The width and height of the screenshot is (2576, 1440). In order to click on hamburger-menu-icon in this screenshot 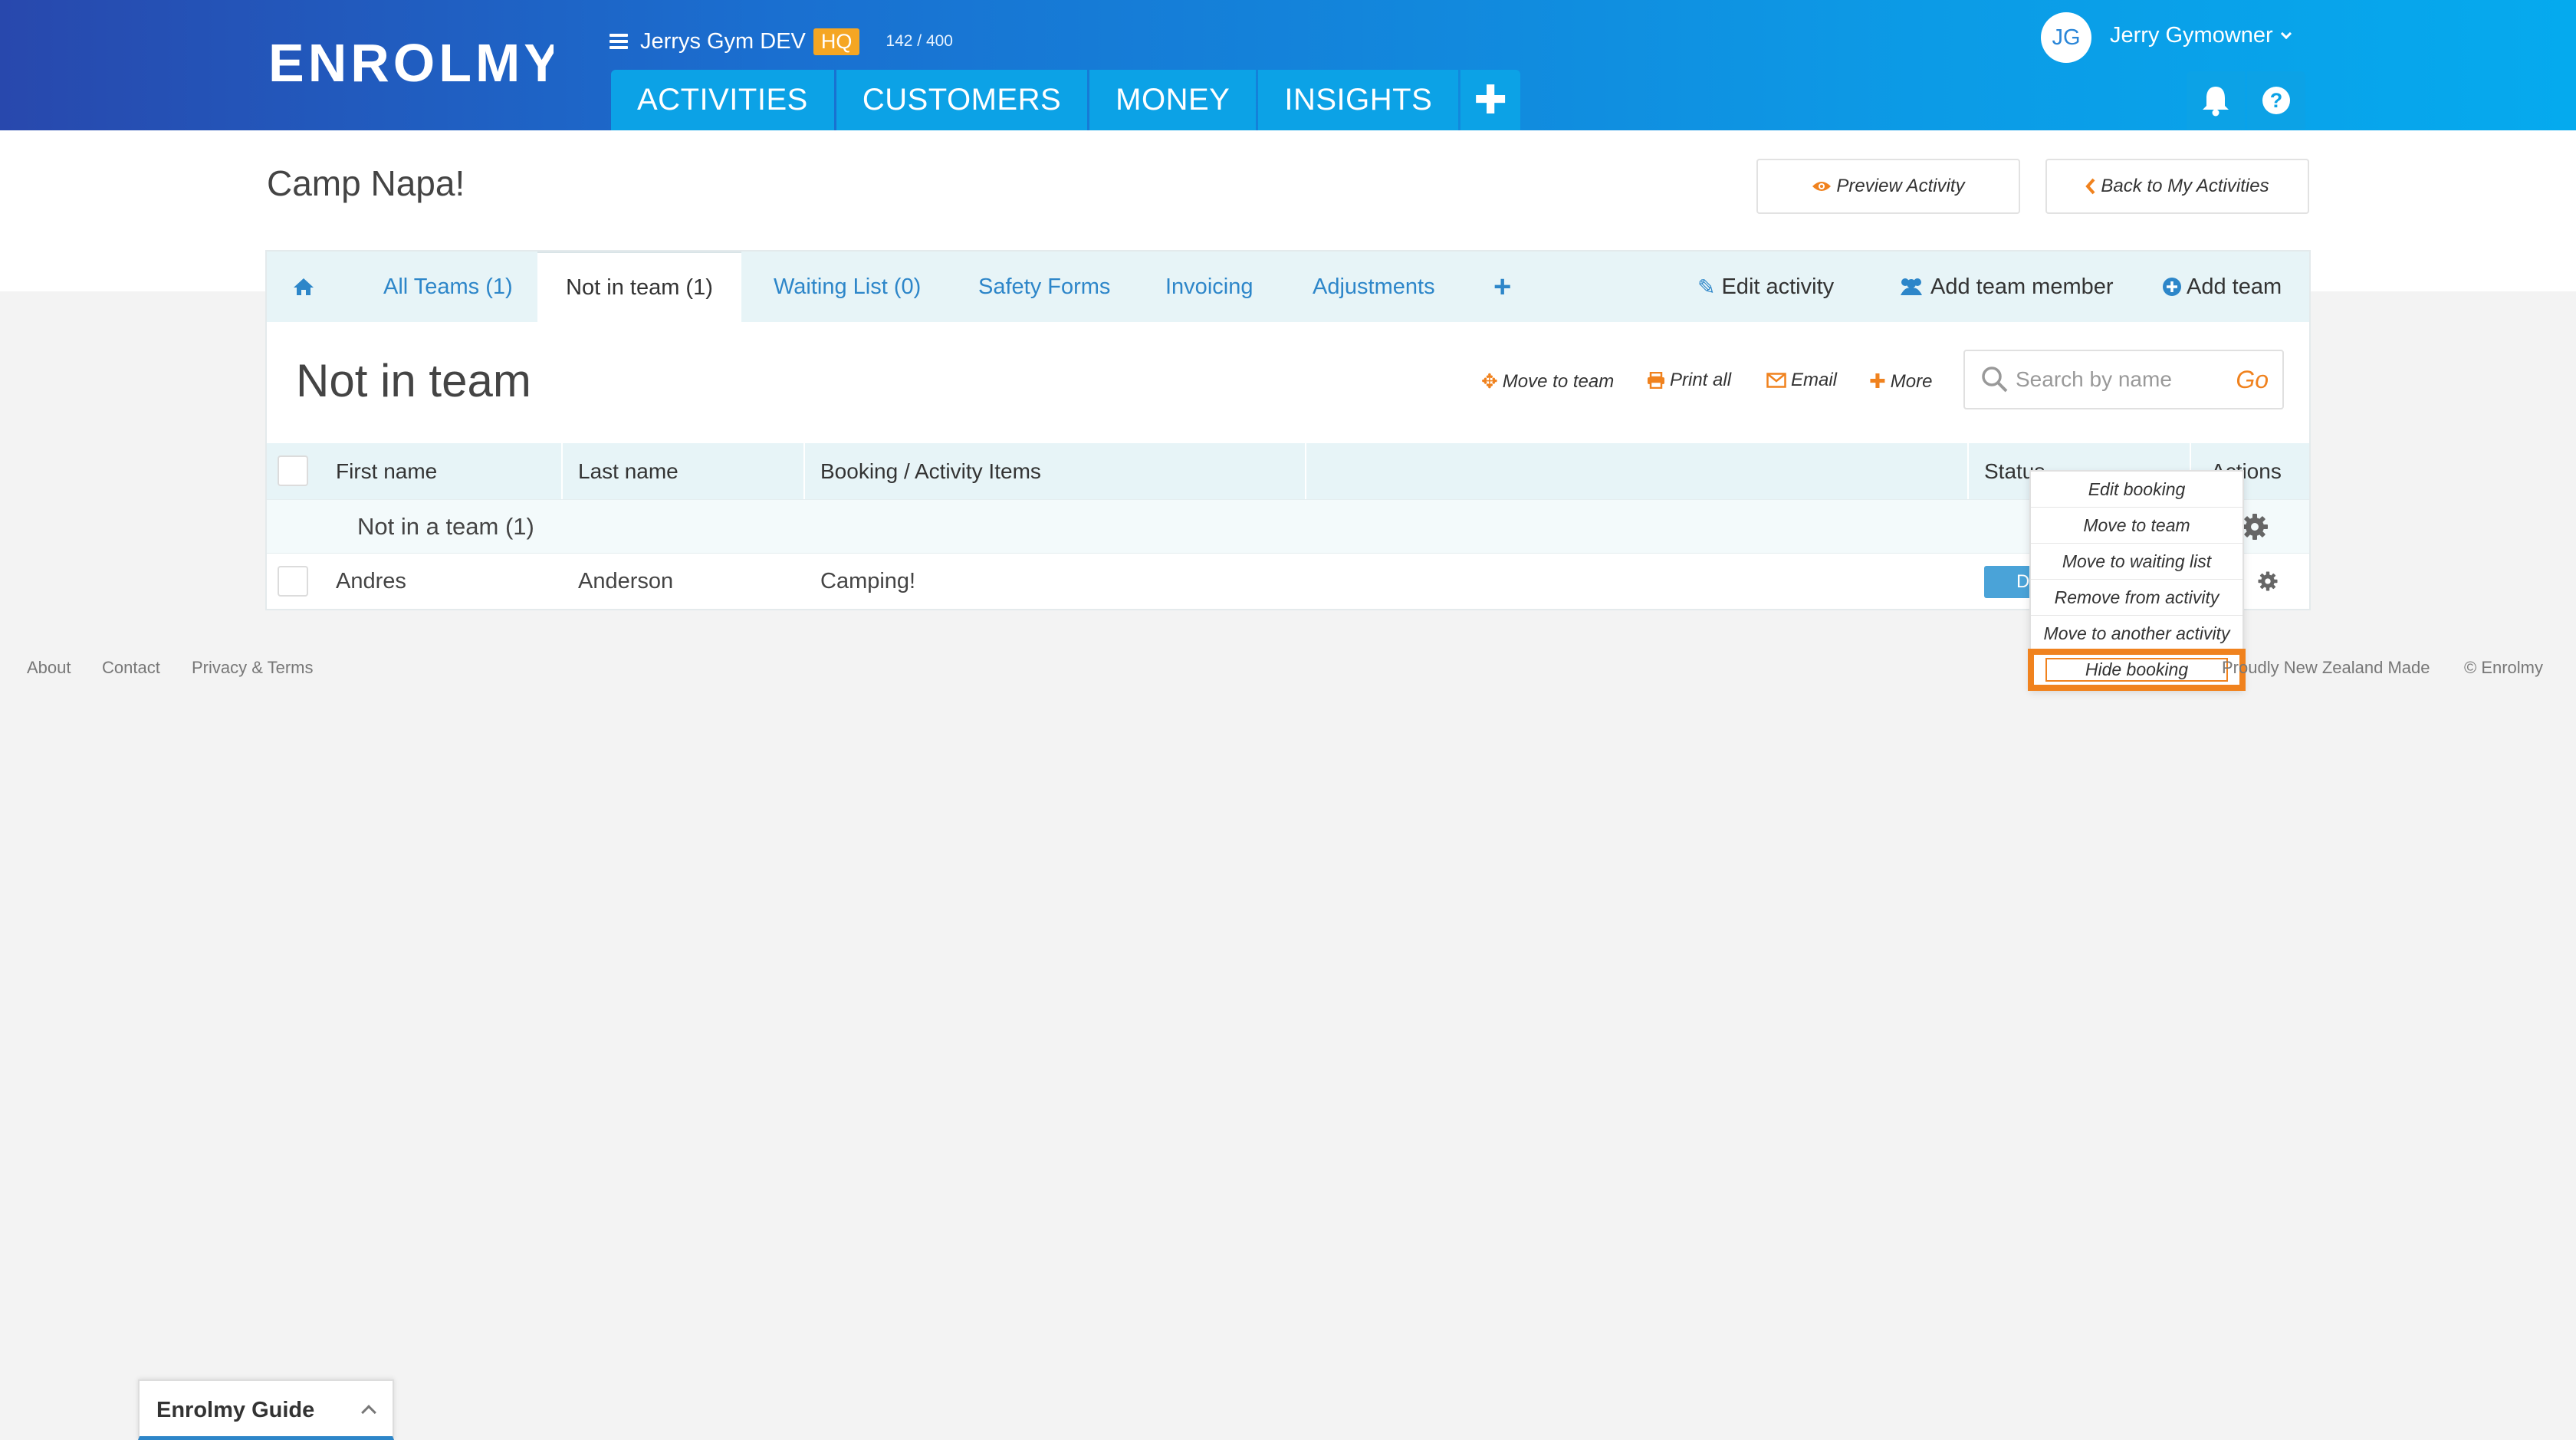, I will do `click(619, 41)`.